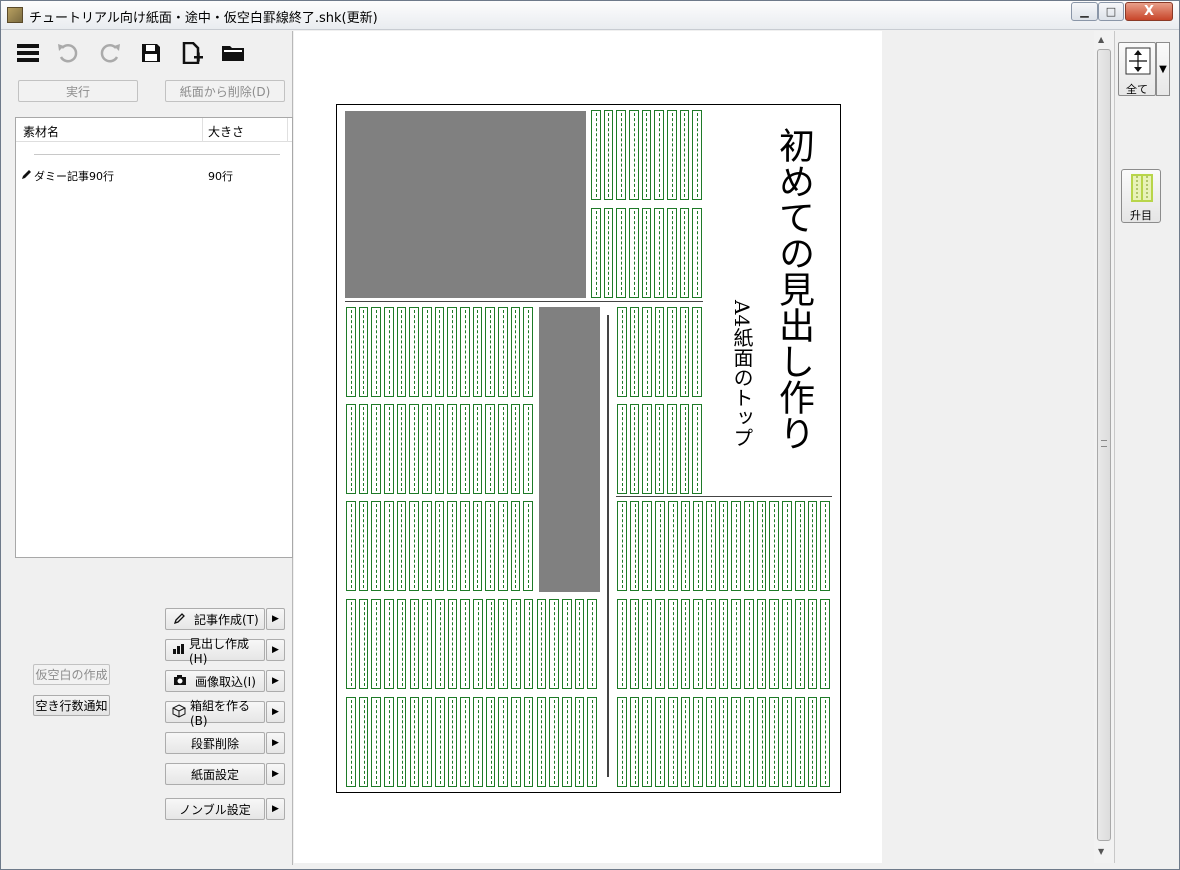  Describe the element at coordinates (157, 154) in the screenshot. I see `list-divider` at that location.